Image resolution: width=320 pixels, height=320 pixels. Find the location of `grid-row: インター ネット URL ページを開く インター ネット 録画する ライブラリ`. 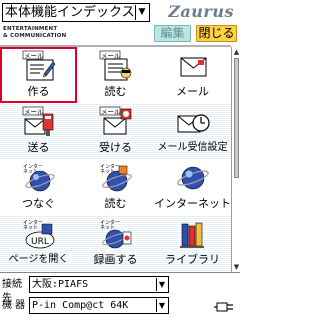

grid-row: インター ネット URL ページを開く インター ネット 録画する ライブラリ is located at coordinates (115, 243).